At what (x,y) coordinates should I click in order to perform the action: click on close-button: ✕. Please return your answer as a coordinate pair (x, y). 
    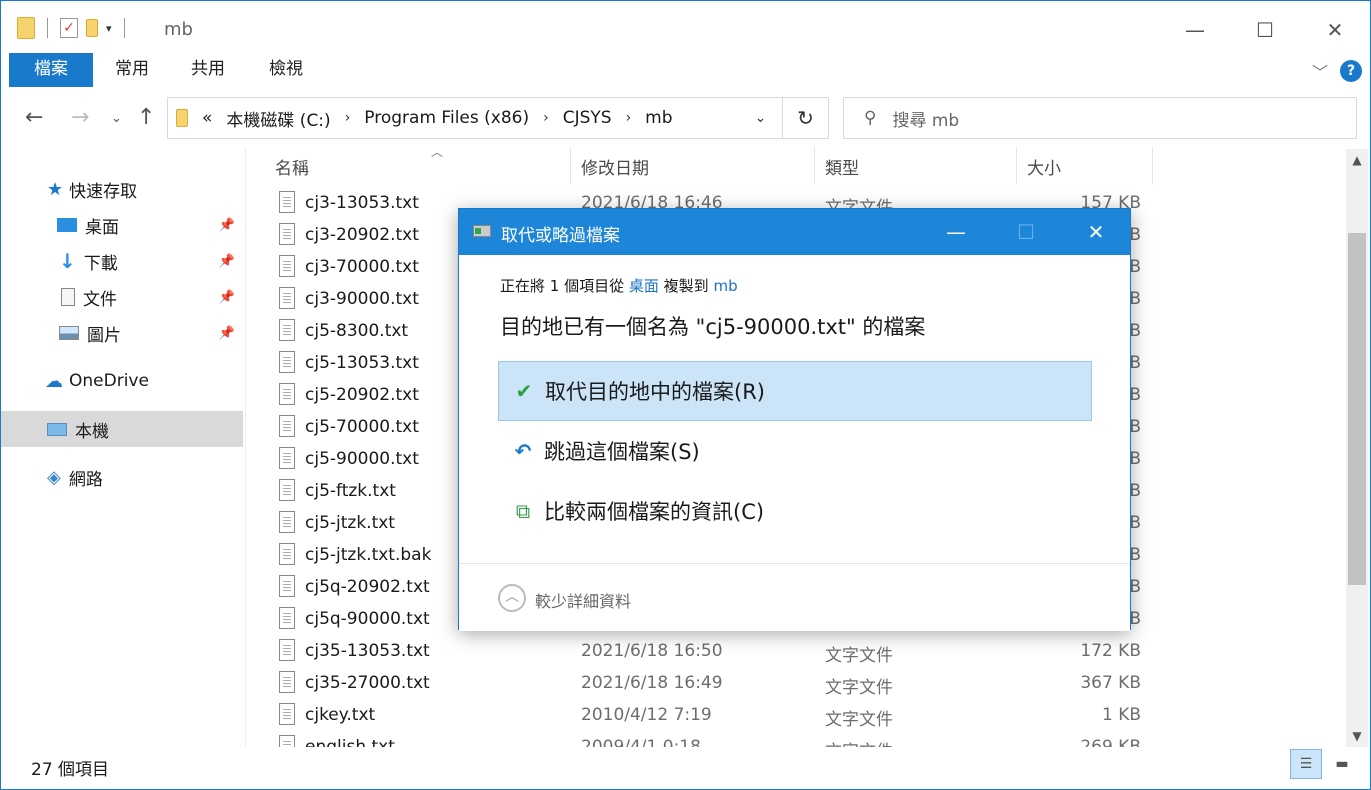
    Looking at the image, I should click on (1335, 30).